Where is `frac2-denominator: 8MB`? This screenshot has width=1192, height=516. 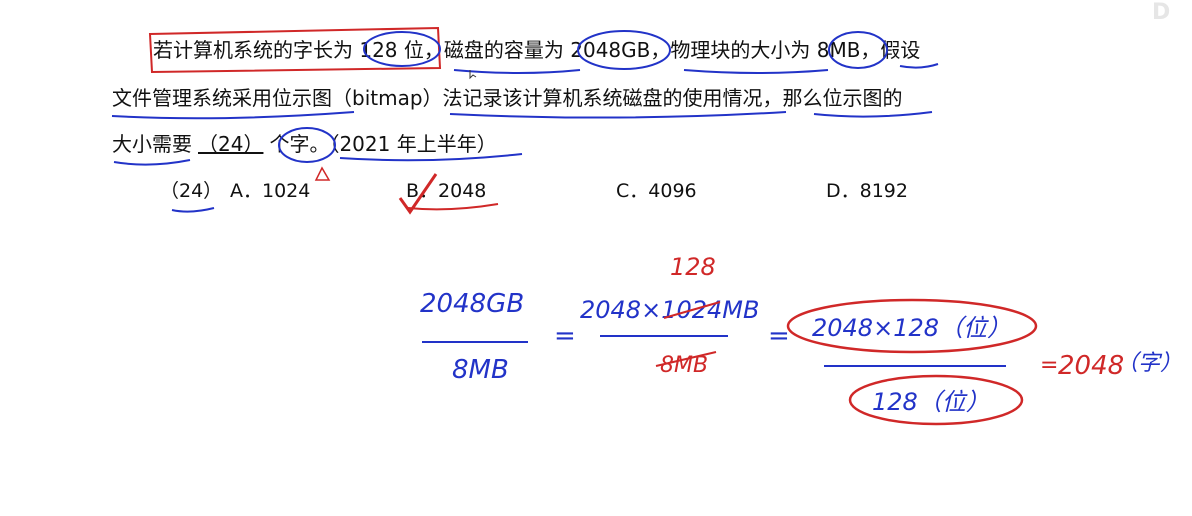 frac2-denominator: 8MB is located at coordinates (684, 365).